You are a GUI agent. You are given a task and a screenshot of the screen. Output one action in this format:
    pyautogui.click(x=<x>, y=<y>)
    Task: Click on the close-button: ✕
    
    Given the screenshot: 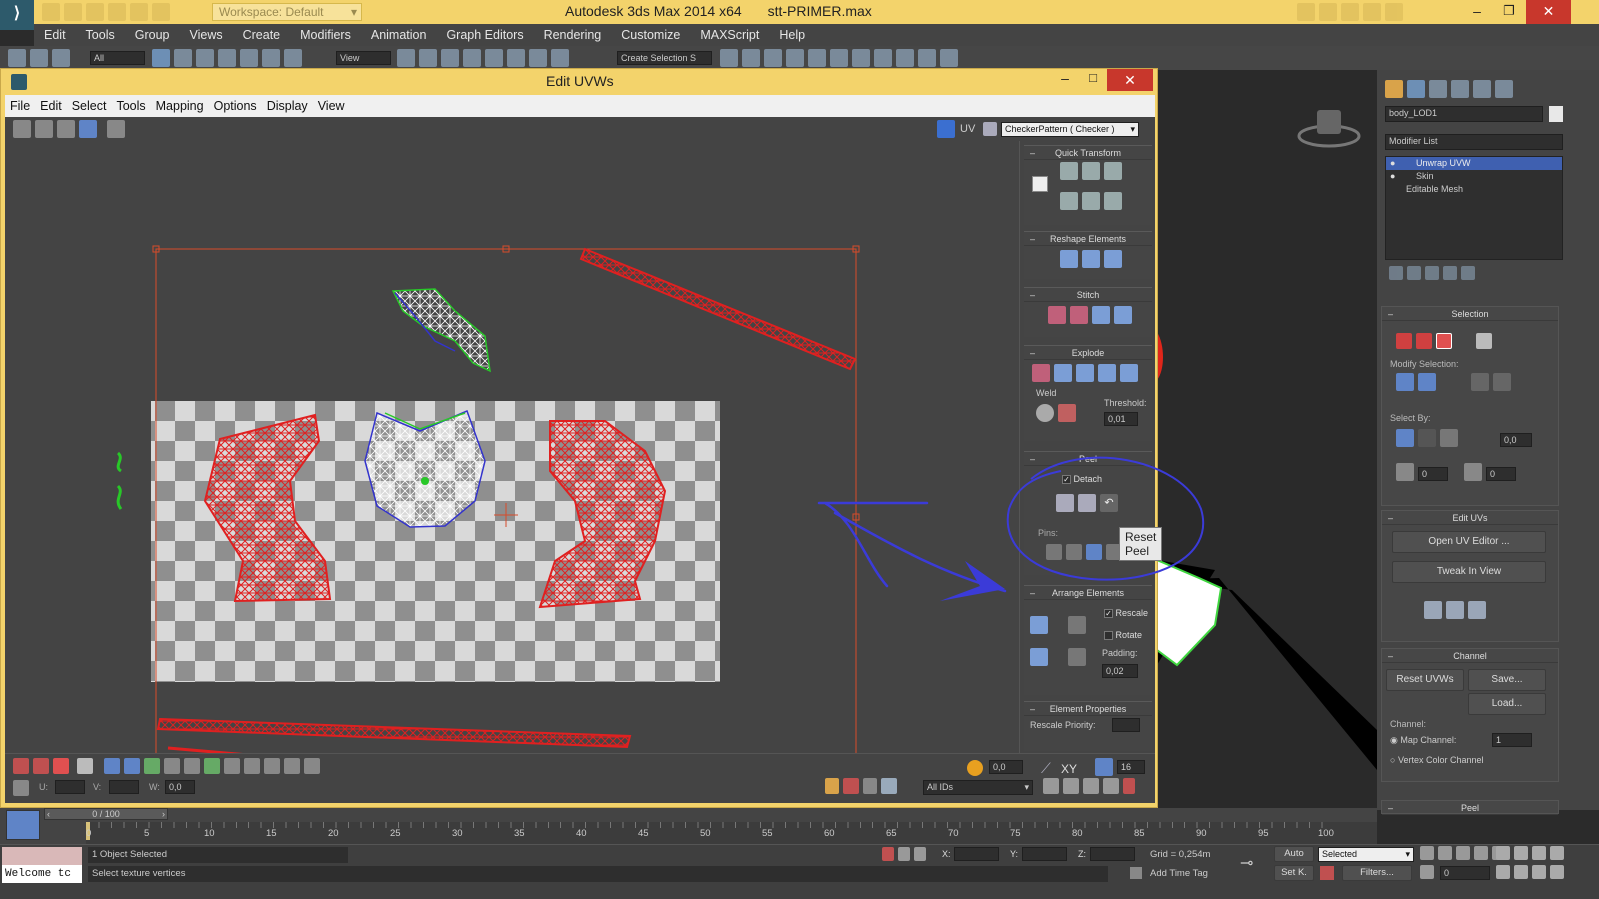 What is the action you would take?
    pyautogui.click(x=1548, y=12)
    